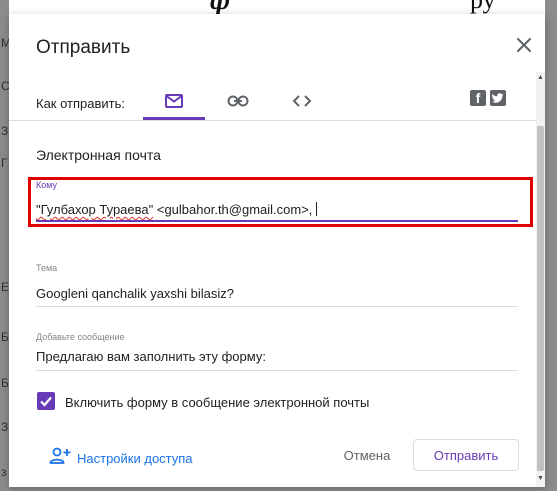 The image size is (557, 491). I want to click on divider, so click(277, 120).